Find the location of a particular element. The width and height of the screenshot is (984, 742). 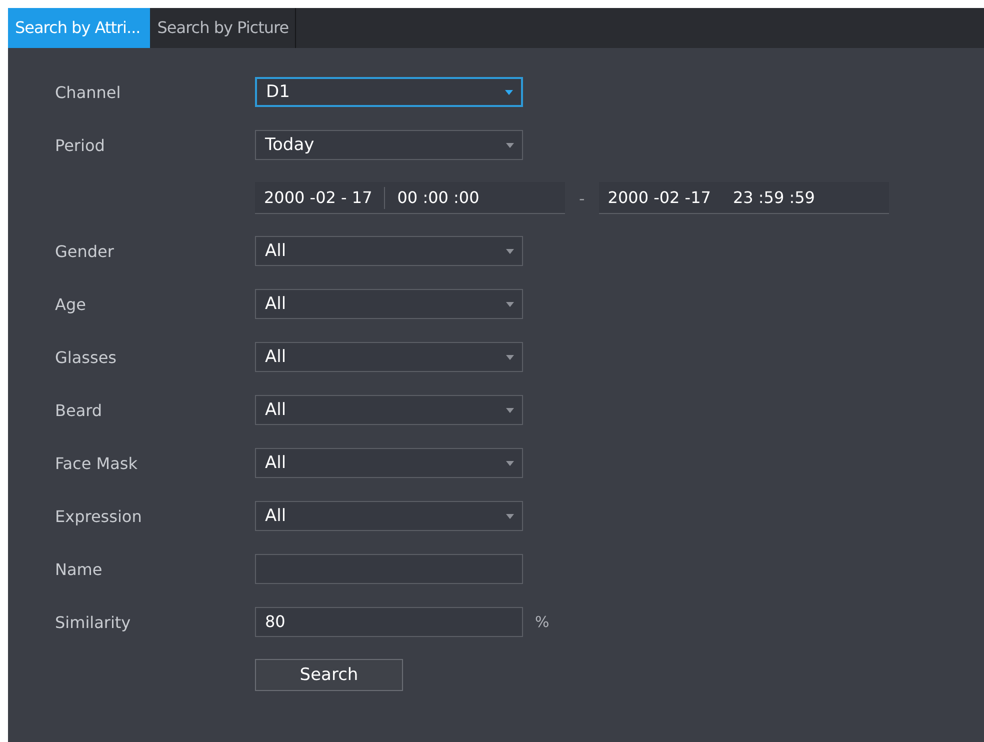

end-datetime-field: 2000 -02 -17 23 :59 :59 is located at coordinates (743, 198).